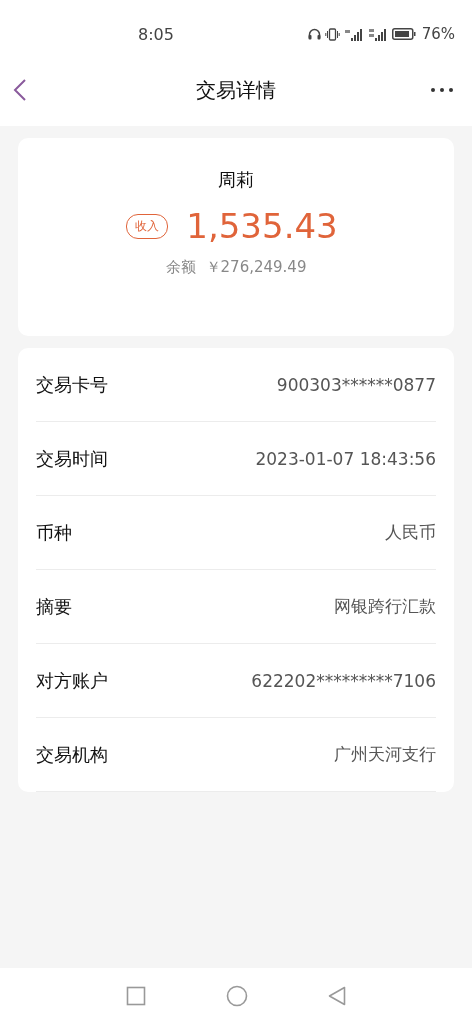 Image resolution: width=472 pixels, height=1024 pixels. I want to click on recent-apps-icon, so click(136, 996).